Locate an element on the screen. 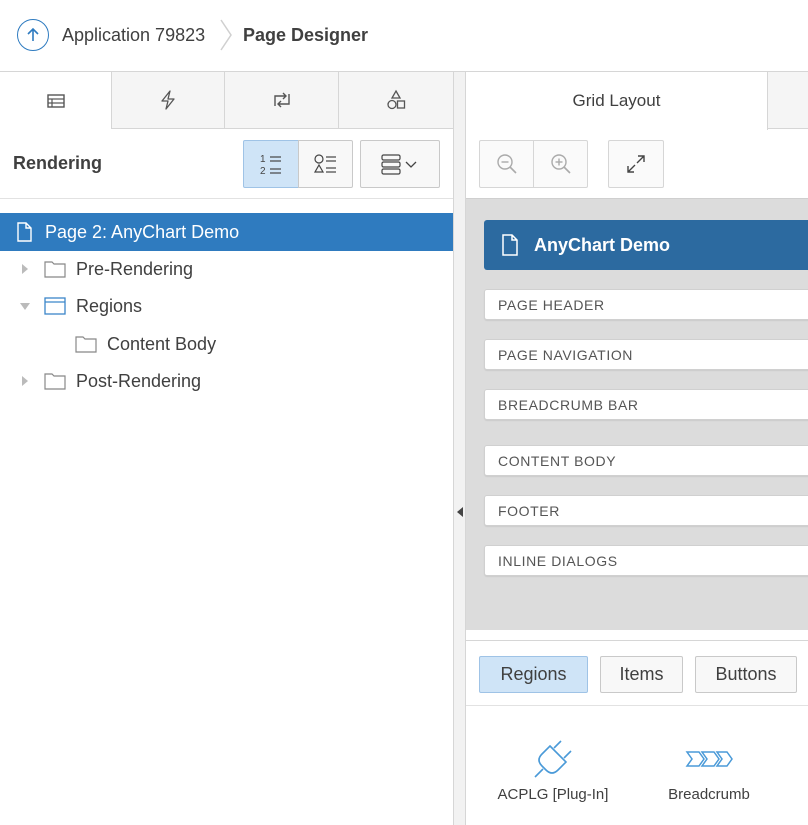  arrow-up-icon is located at coordinates (33, 34).